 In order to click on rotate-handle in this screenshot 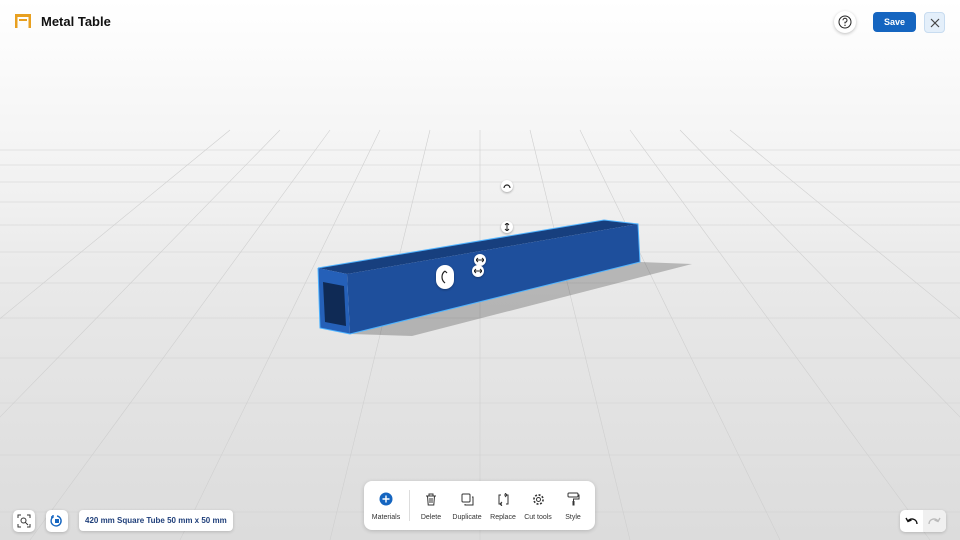, I will do `click(507, 186)`.